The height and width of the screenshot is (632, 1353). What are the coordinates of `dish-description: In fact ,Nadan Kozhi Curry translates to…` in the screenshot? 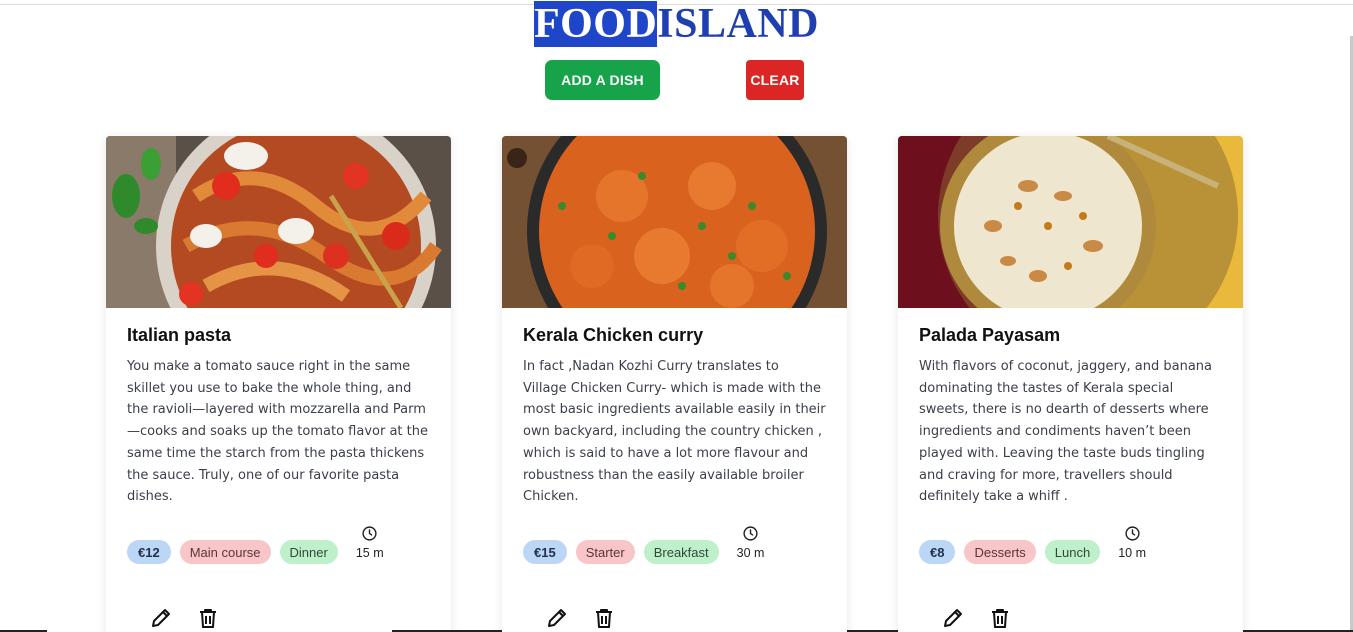 It's located at (674, 432).